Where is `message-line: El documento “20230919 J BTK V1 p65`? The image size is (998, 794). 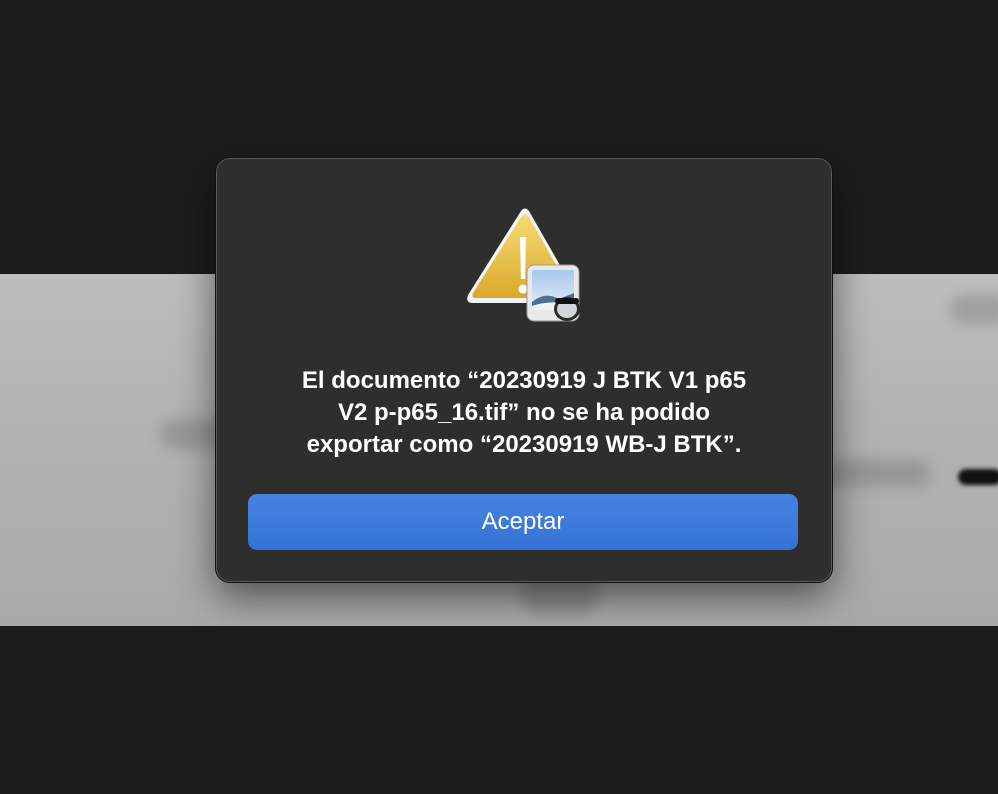
message-line: El documento “20230919 J BTK V1 p65 is located at coordinates (524, 380).